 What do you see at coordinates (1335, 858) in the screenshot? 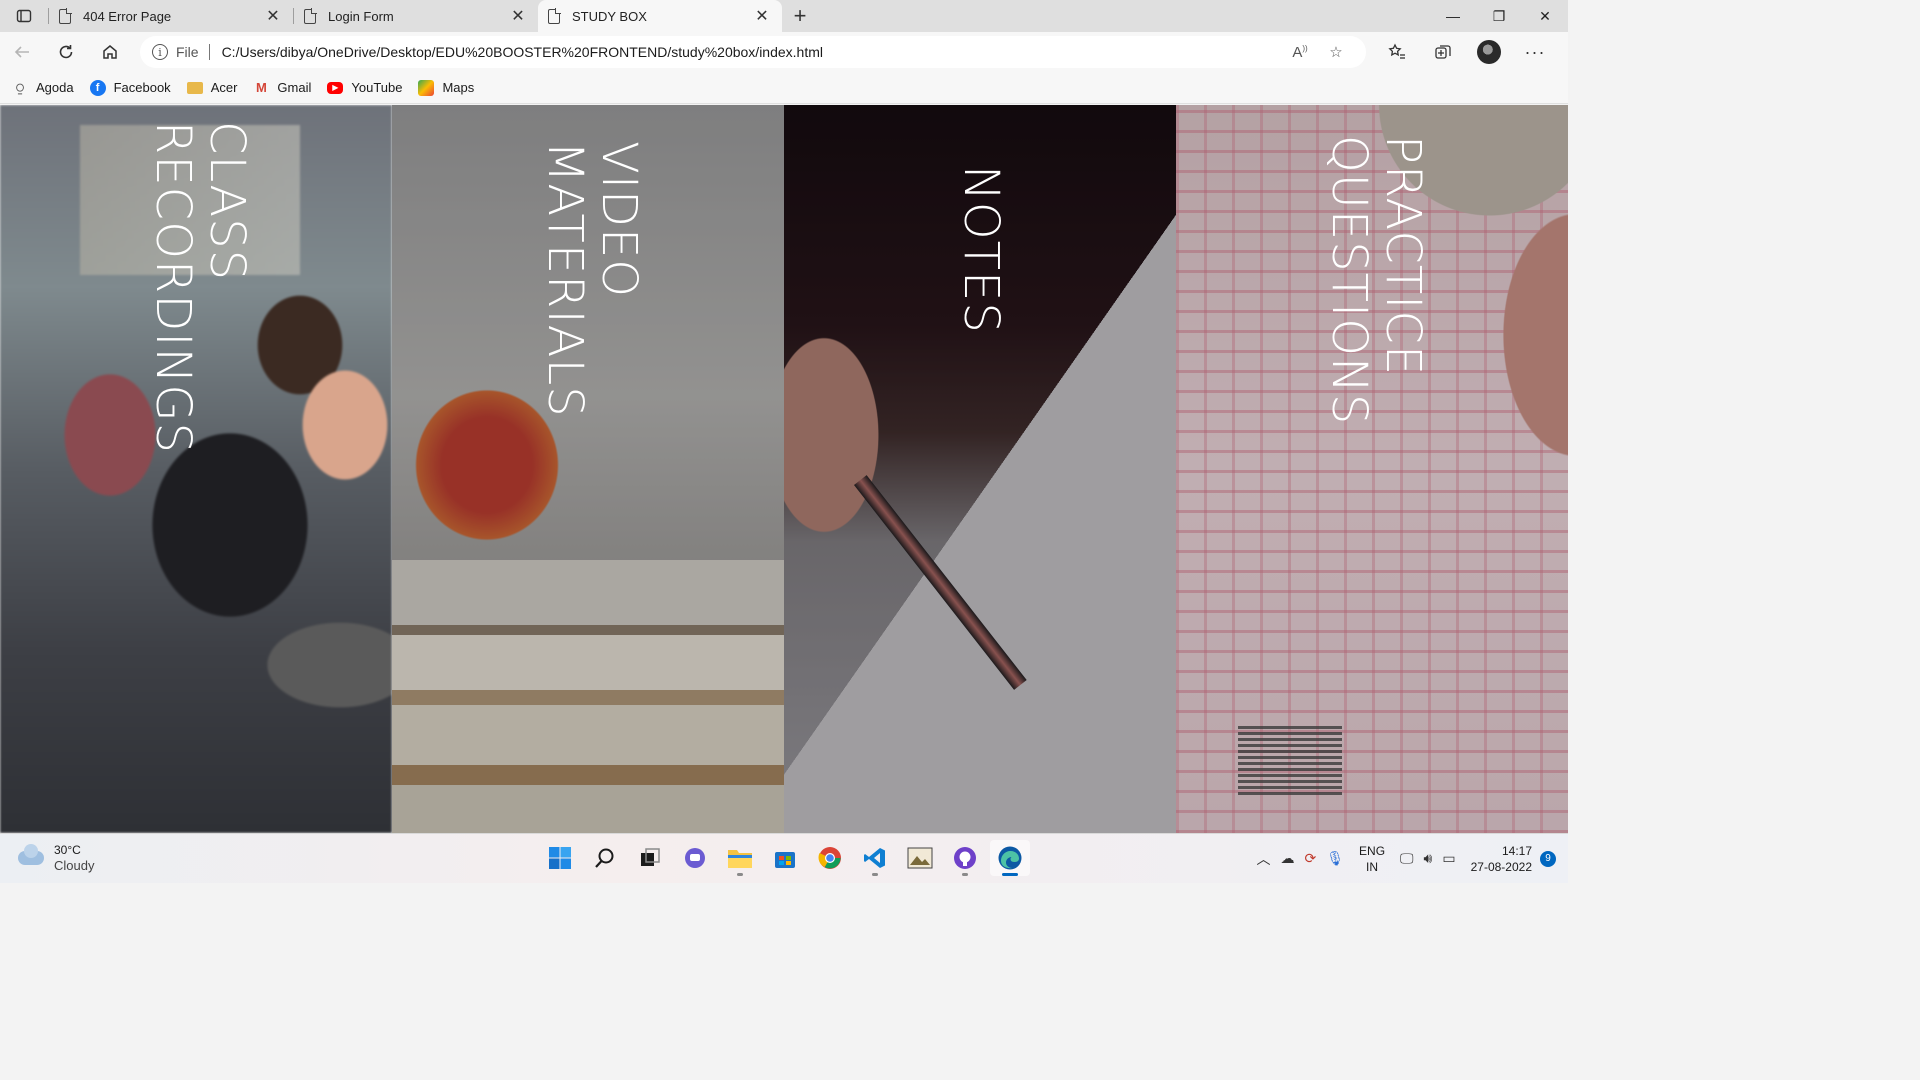
I see `microphone-icon: 🎙︎` at bounding box center [1335, 858].